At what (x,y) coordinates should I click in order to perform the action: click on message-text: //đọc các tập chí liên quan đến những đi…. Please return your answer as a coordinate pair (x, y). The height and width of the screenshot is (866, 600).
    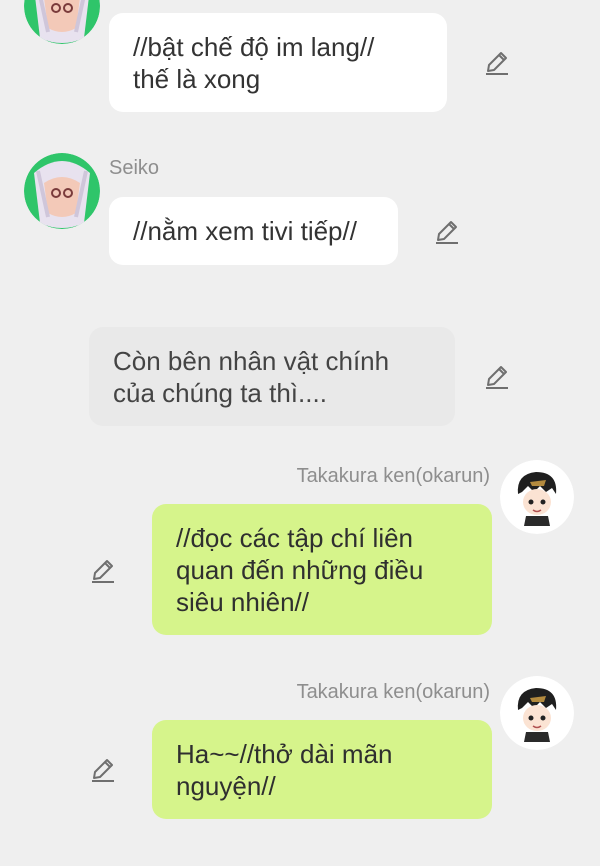
    Looking at the image, I should click on (300, 570).